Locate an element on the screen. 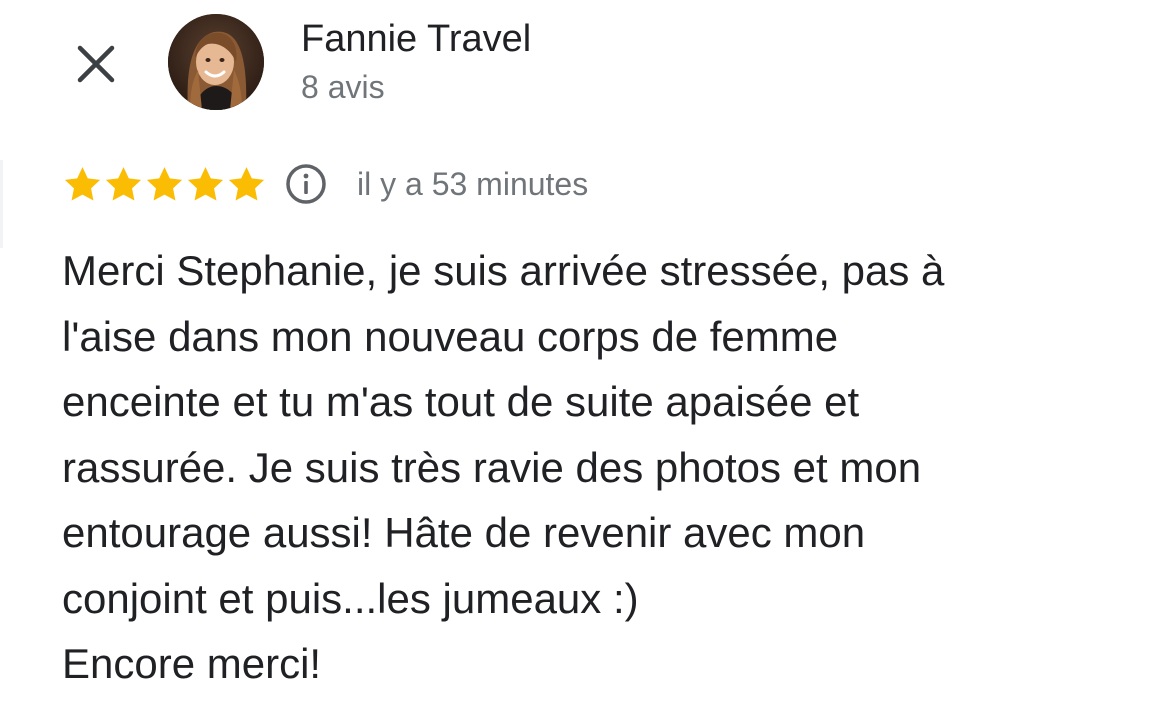 The width and height of the screenshot is (1170, 717). star-rating is located at coordinates (164, 184).